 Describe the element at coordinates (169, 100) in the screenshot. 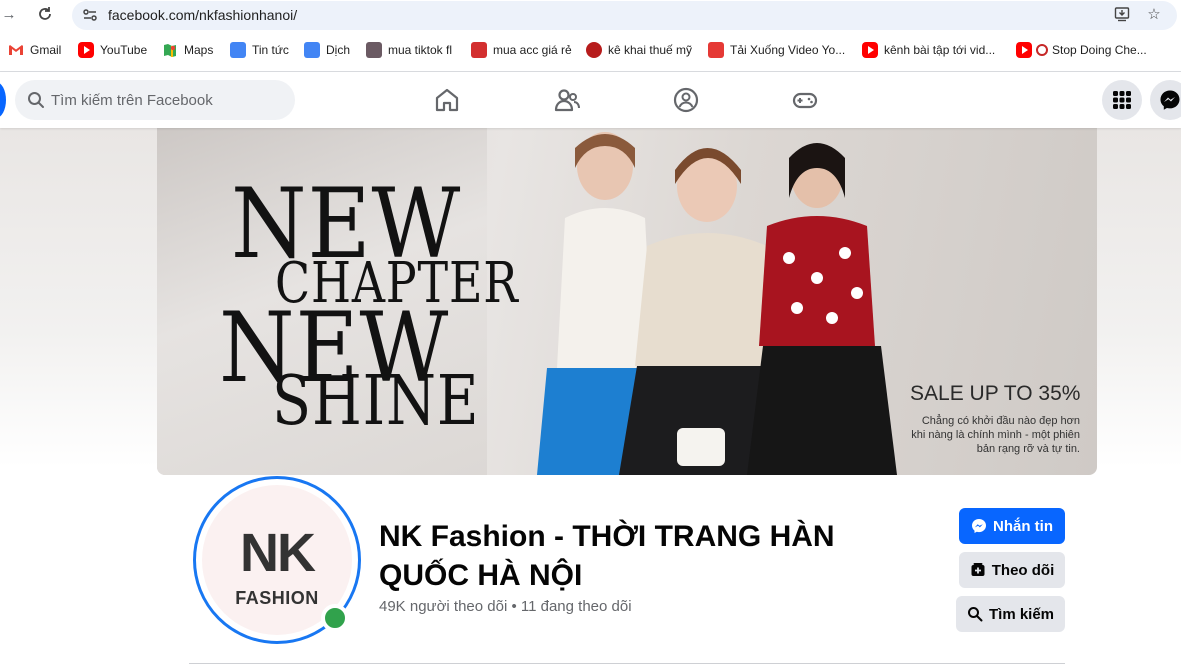

I see `search-input` at that location.